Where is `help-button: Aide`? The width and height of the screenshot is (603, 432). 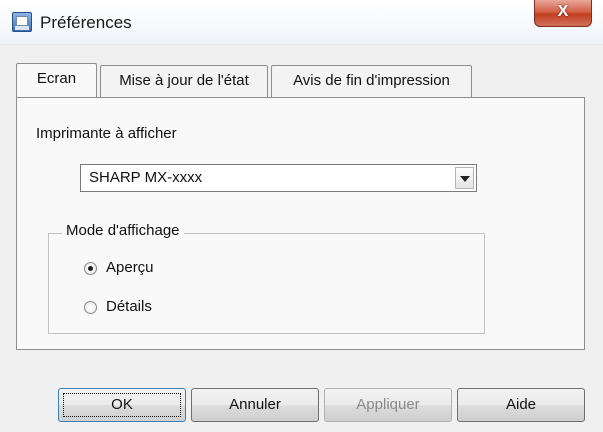
help-button: Aide is located at coordinates (521, 405).